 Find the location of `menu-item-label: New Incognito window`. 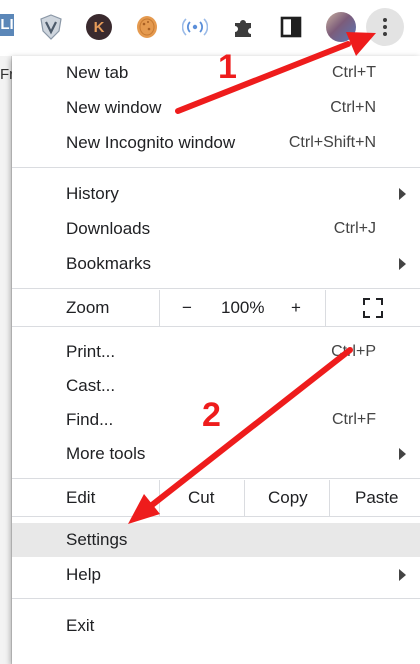

menu-item-label: New Incognito window is located at coordinates (151, 142).